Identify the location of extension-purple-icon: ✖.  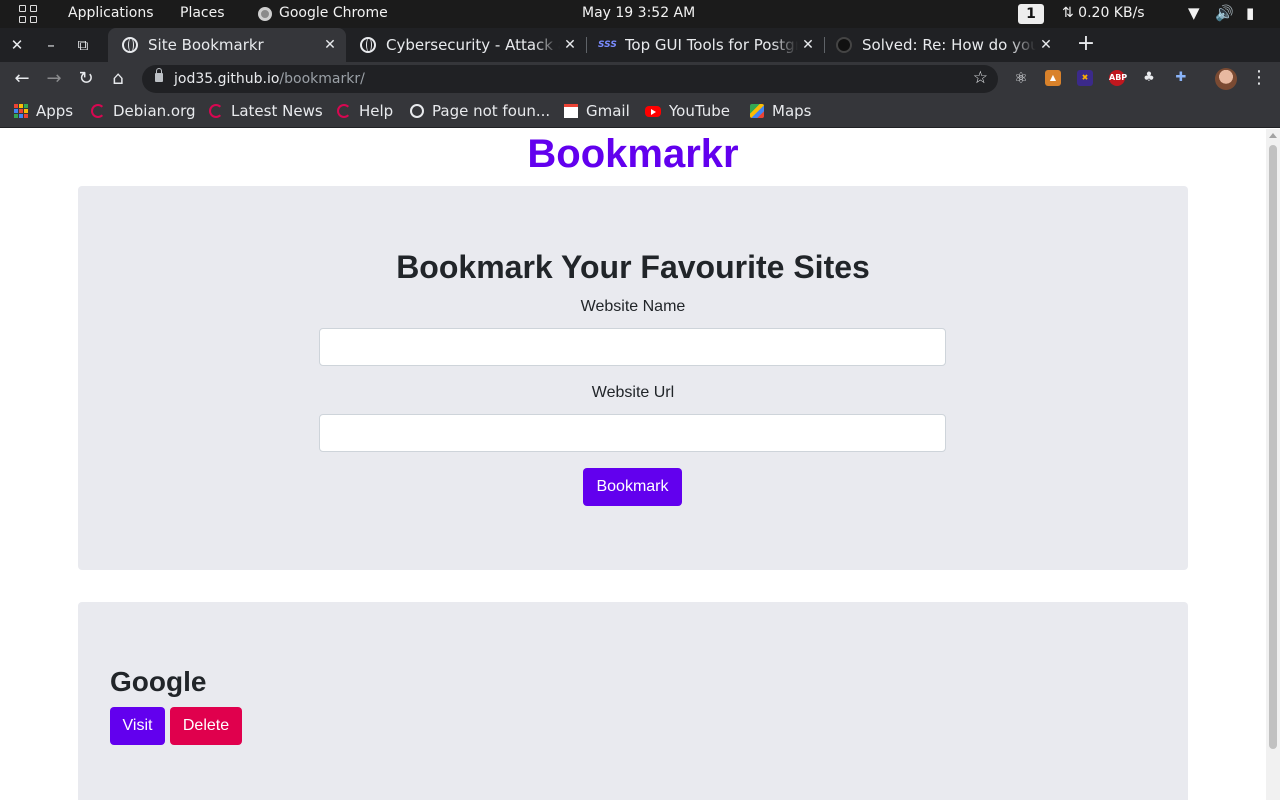
(1085, 78).